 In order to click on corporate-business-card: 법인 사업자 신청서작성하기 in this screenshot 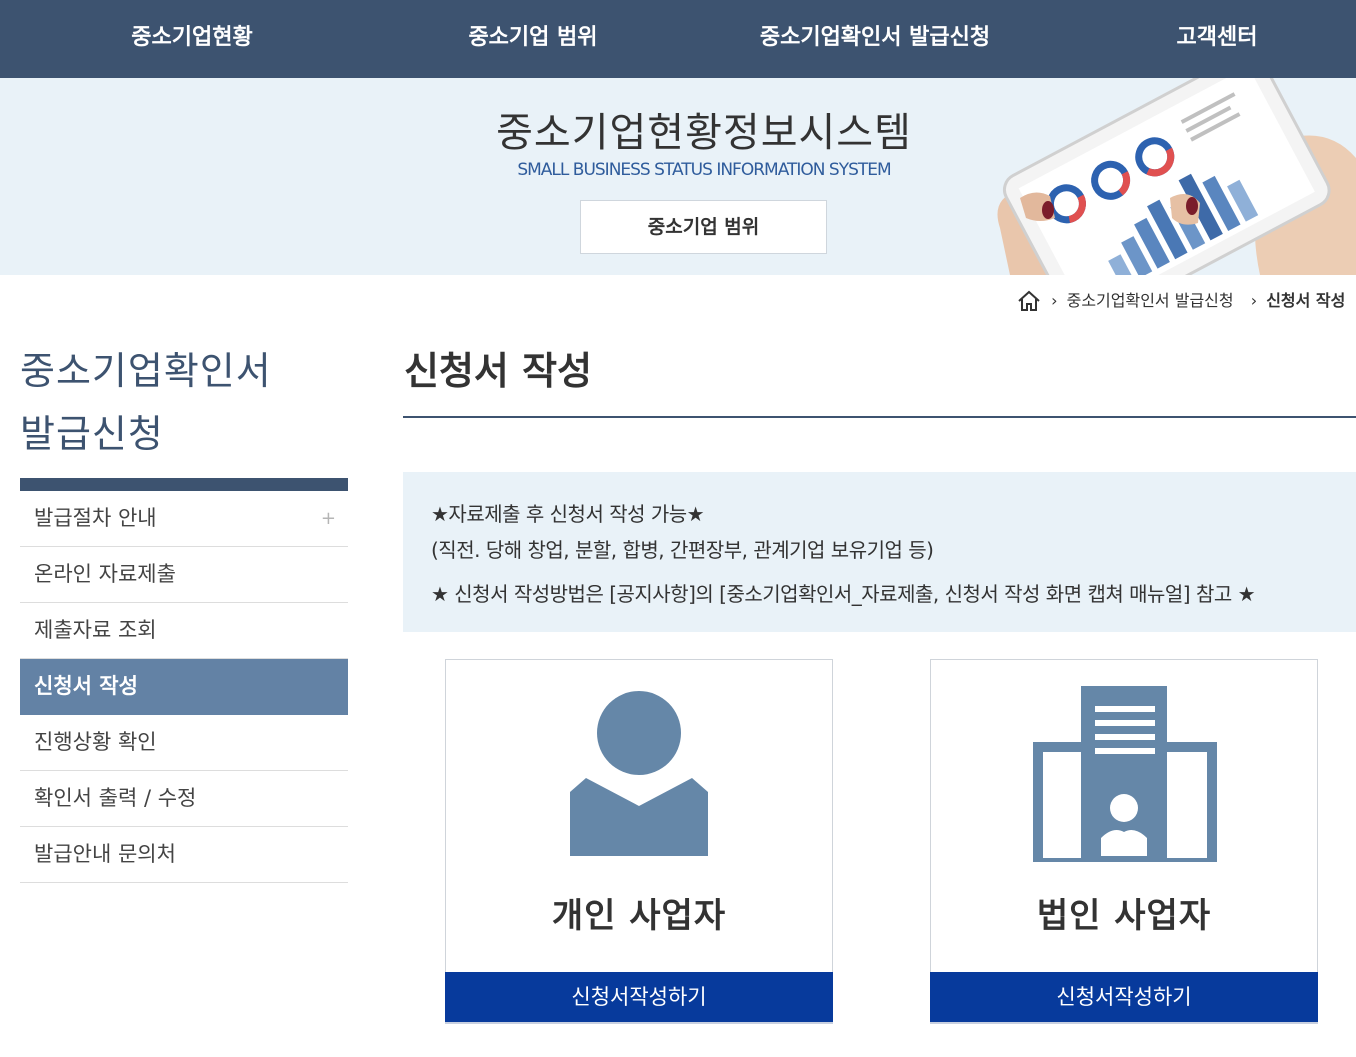, I will do `click(1124, 841)`.